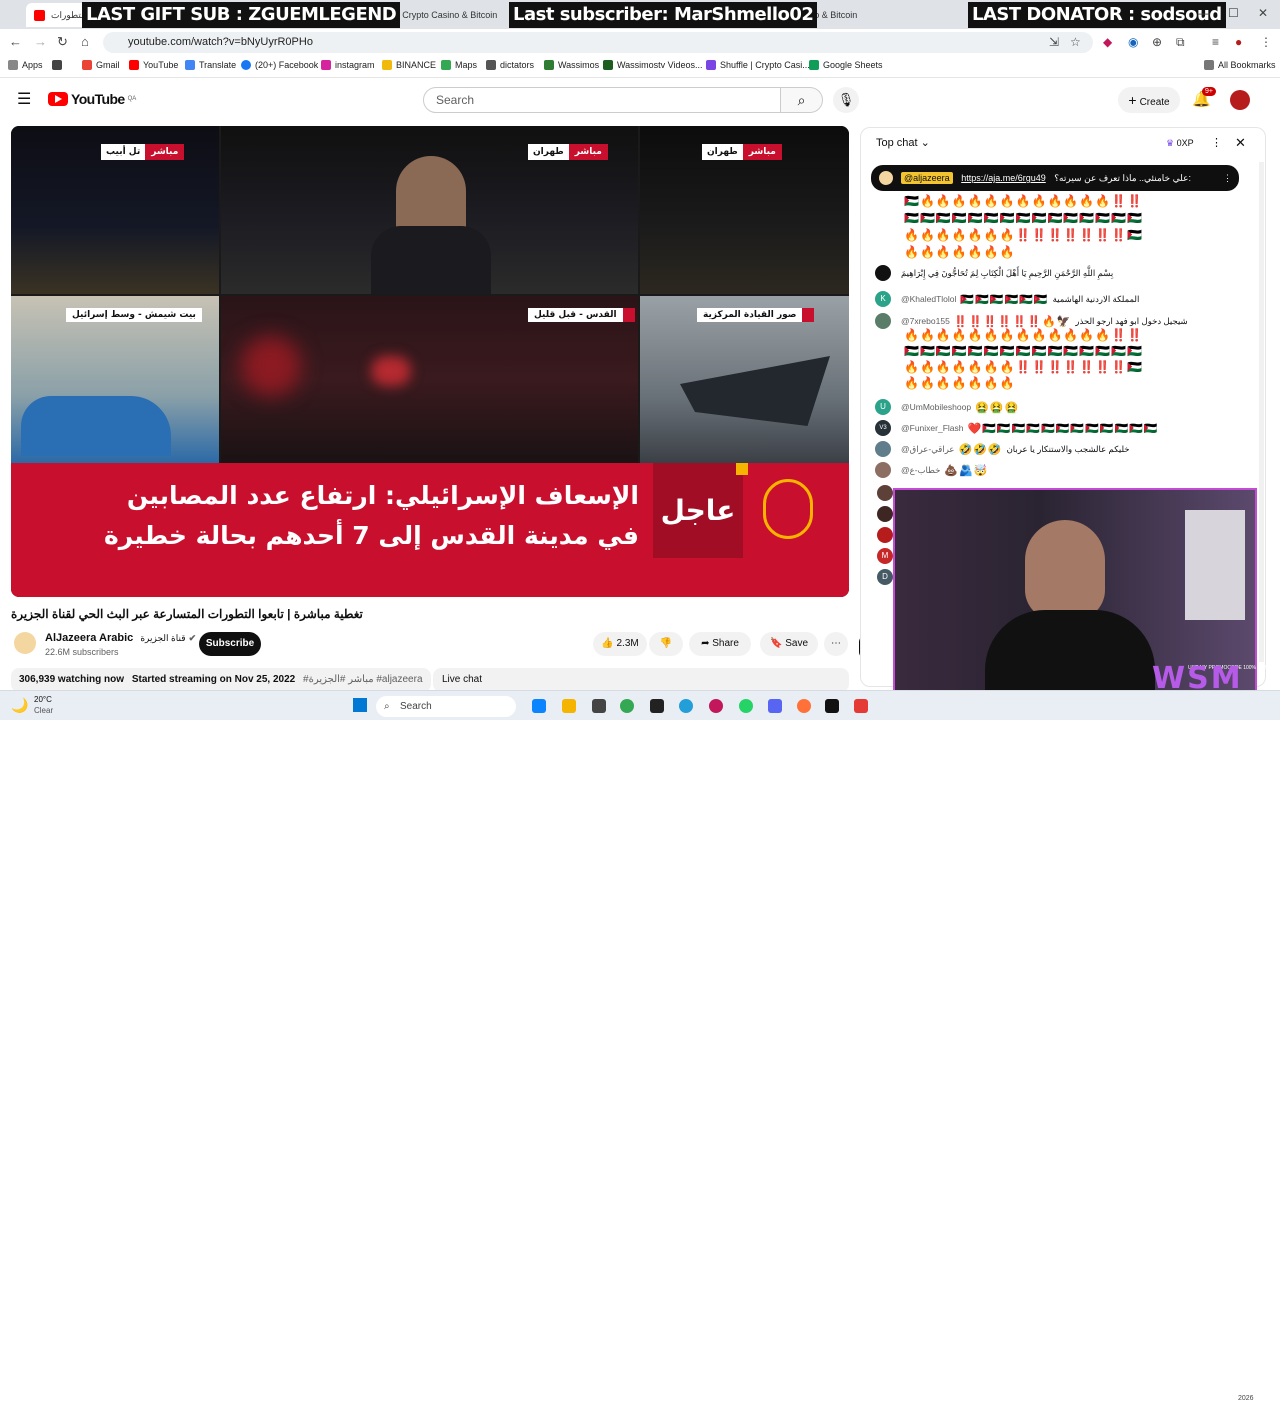  Describe the element at coordinates (101, 65) in the screenshot. I see `bookmark-gmail: Gmail` at that location.